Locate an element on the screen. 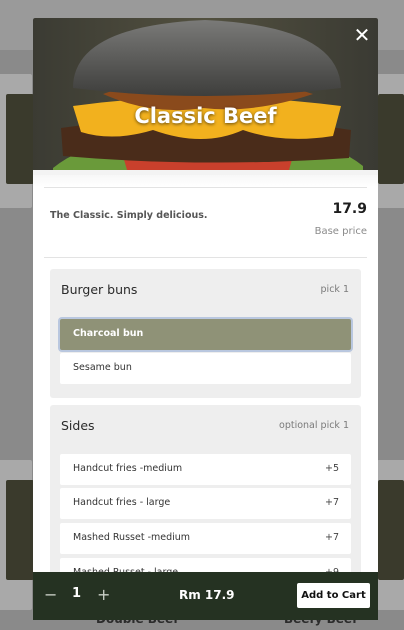 This screenshot has width=404, height=630. option-handcut-fries-medium: Handcut fries -medium +5 is located at coordinates (205, 469).